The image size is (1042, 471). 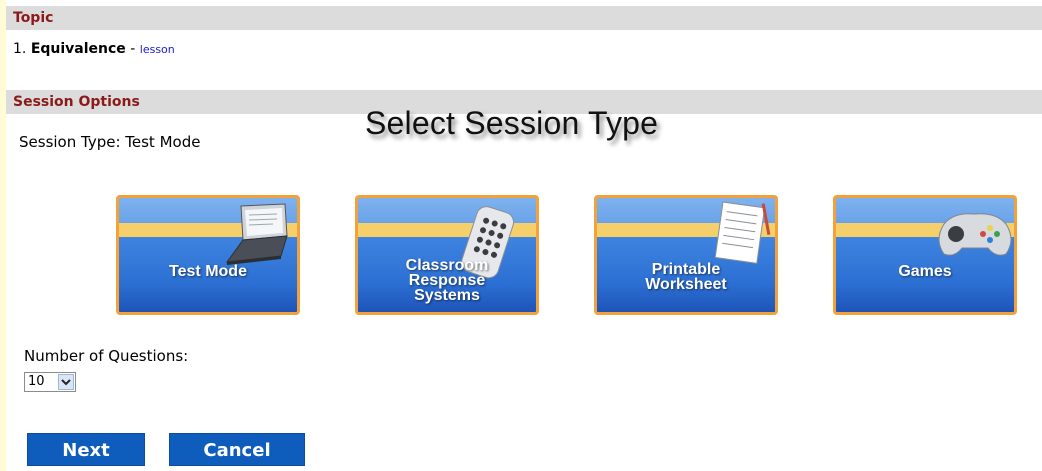 What do you see at coordinates (86, 449) in the screenshot?
I see `next-button: Next` at bounding box center [86, 449].